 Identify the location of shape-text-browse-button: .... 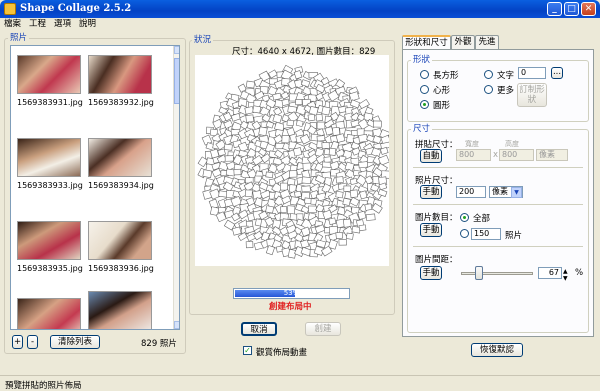
(557, 73).